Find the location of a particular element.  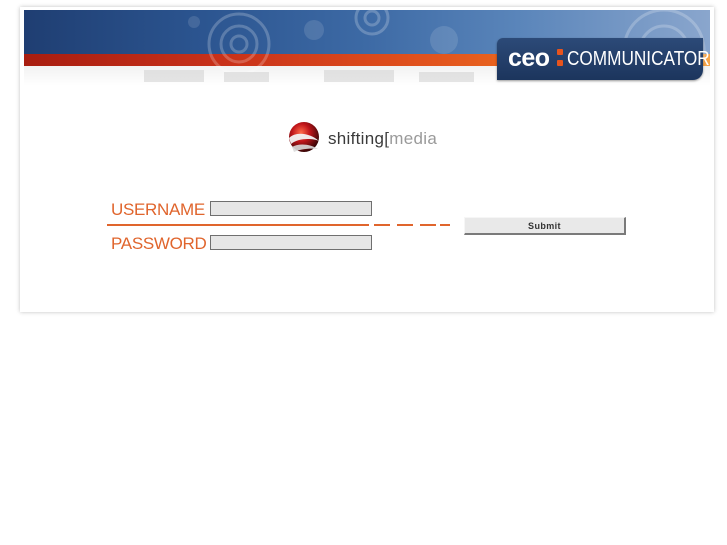

header-banner: ceo COMMUNICATOR is located at coordinates (367, 48).